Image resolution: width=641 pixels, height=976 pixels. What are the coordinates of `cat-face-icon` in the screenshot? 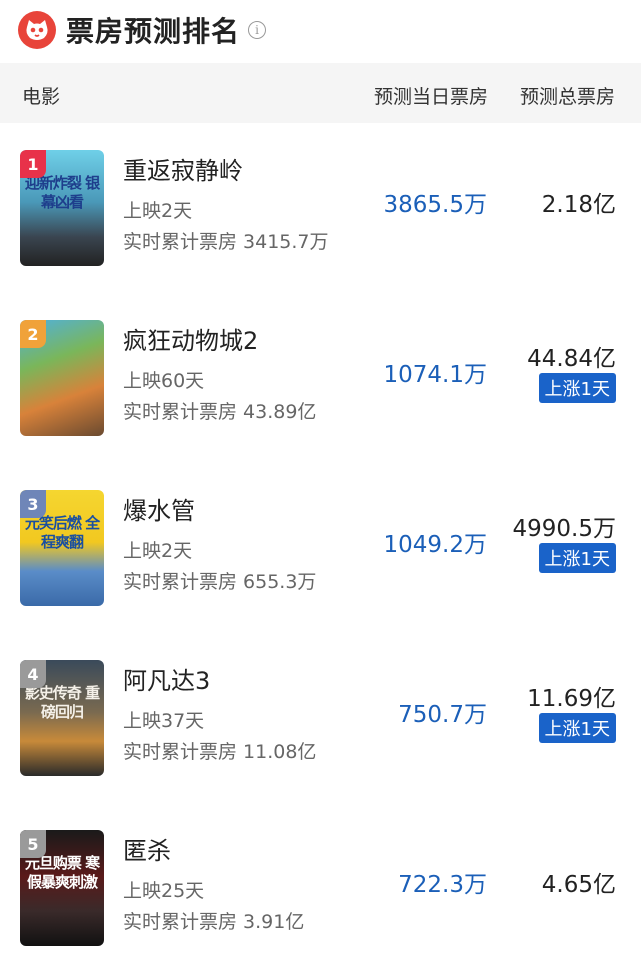 It's located at (37, 30).